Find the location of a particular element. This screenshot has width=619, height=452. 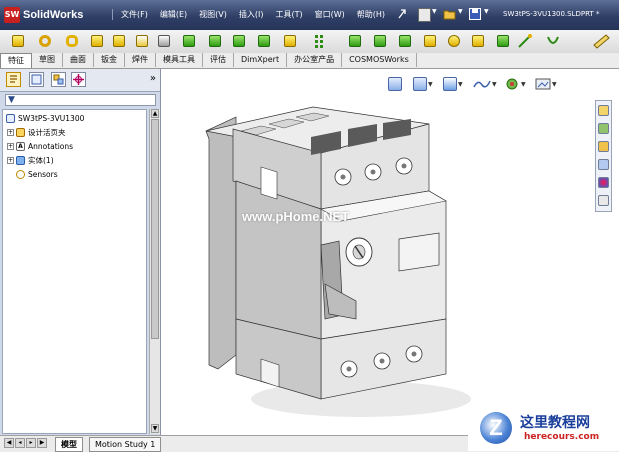

app-logo: SW SolidWorks is located at coordinates (43, 14).